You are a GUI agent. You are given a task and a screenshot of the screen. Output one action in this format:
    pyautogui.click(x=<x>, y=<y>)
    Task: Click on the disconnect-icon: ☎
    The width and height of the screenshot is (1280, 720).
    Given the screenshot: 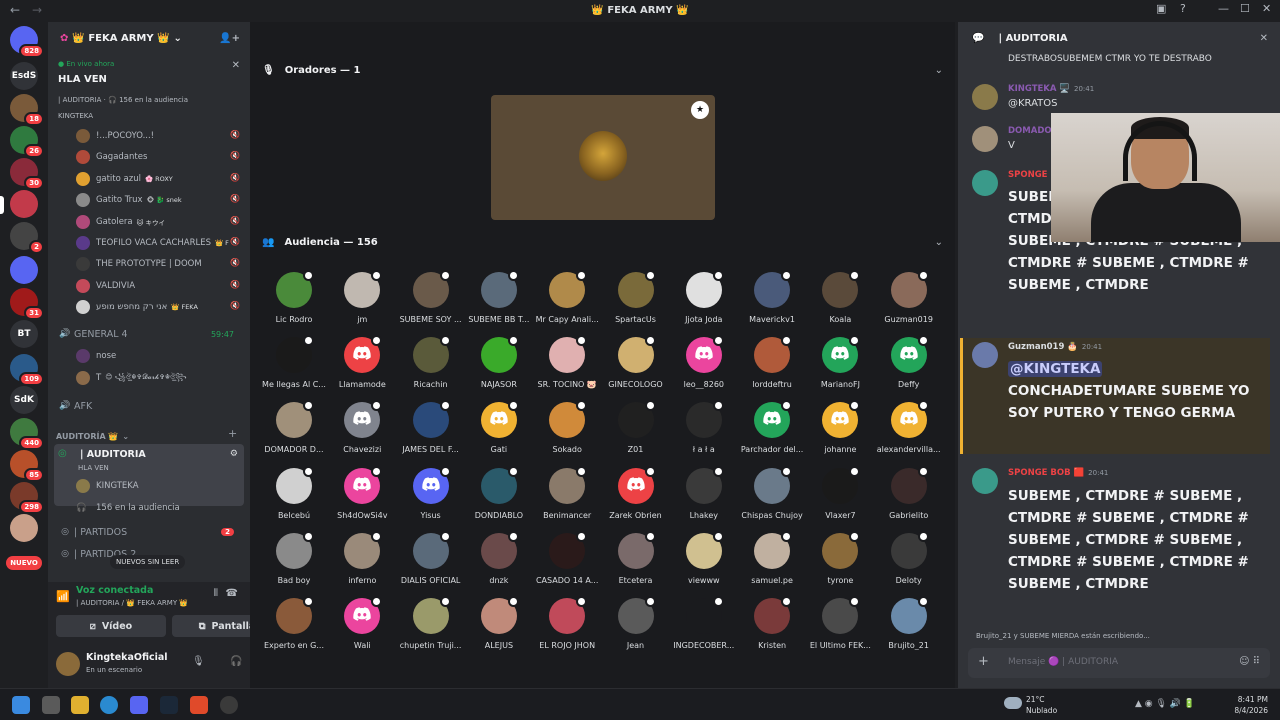 What is the action you would take?
    pyautogui.click(x=232, y=593)
    